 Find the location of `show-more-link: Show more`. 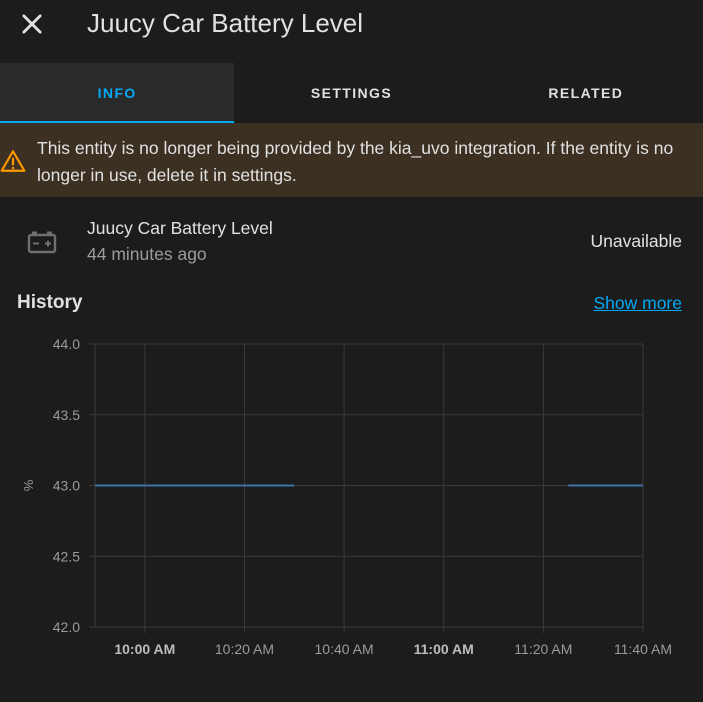

show-more-link: Show more is located at coordinates (637, 303).